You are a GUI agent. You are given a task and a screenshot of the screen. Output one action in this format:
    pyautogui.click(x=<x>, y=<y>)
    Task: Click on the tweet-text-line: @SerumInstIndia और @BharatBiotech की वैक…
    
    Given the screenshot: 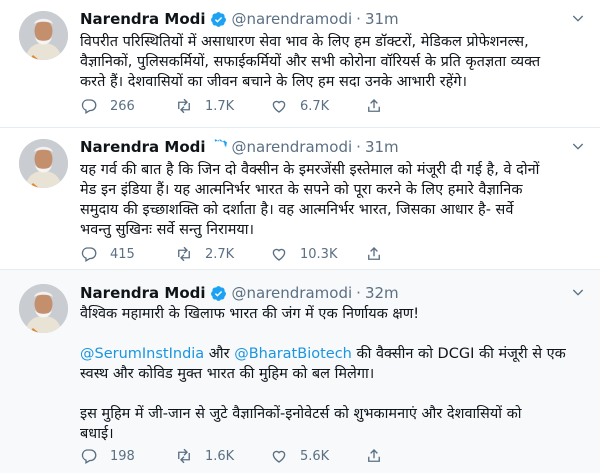 What is the action you would take?
    pyautogui.click(x=332, y=354)
    